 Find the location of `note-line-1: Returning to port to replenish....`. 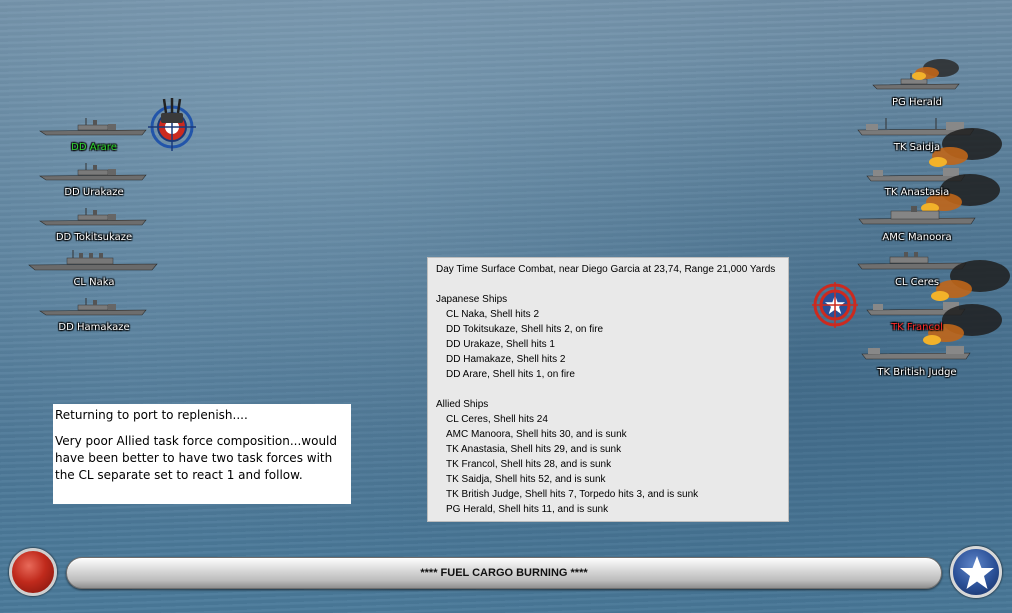

note-line-1: Returning to port to replenish.... is located at coordinates (151, 415).